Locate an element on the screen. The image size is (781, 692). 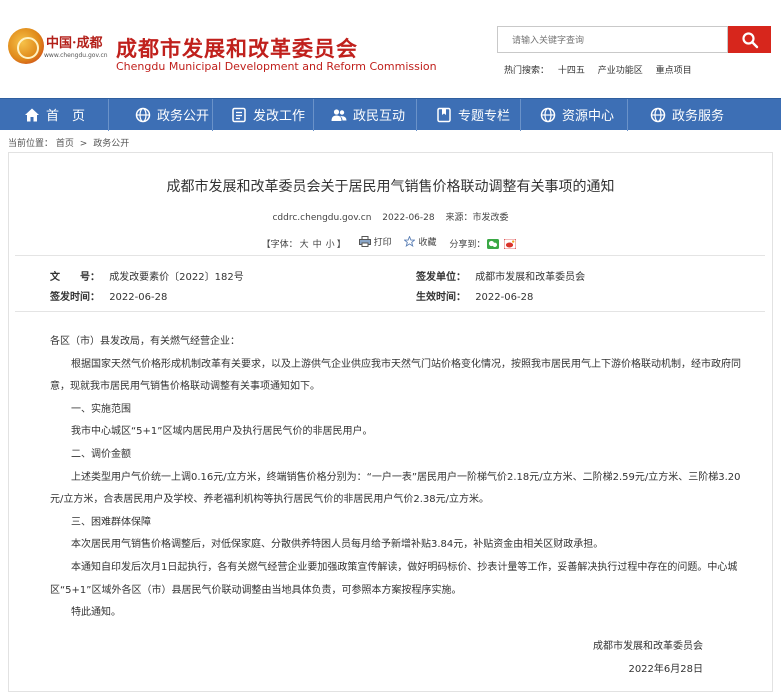
bookmark-icon is located at coordinates (444, 115).